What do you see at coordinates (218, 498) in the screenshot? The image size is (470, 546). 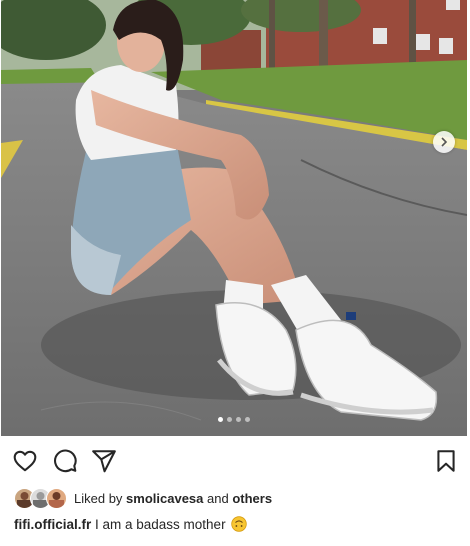 I see `likes-middle: and` at bounding box center [218, 498].